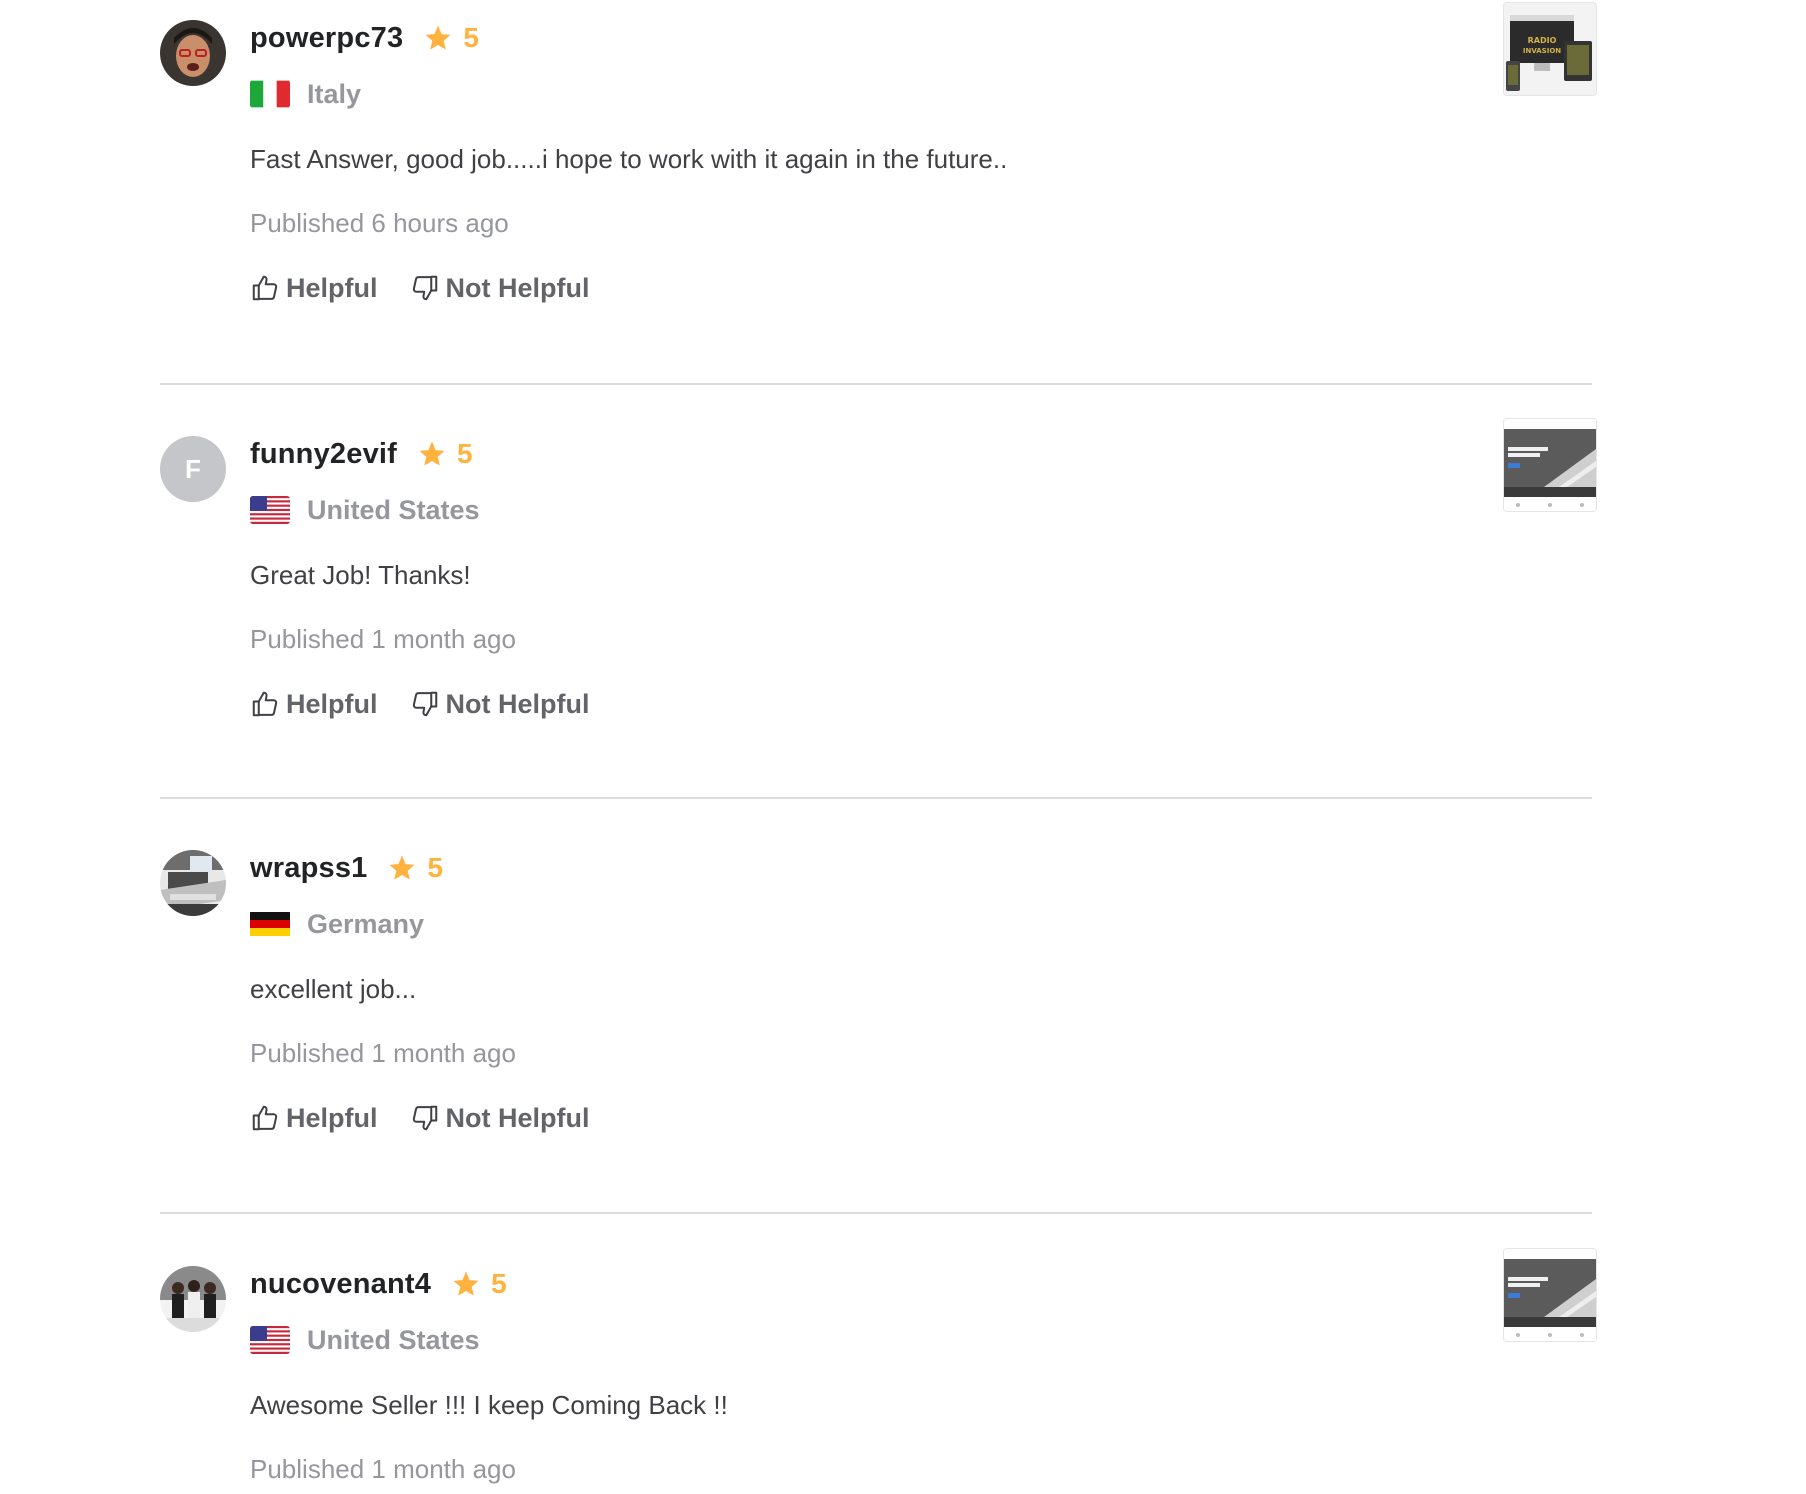 This screenshot has height=1494, width=1806. I want to click on work-sample-thumbnail: RADIO INVASION, so click(1550, 49).